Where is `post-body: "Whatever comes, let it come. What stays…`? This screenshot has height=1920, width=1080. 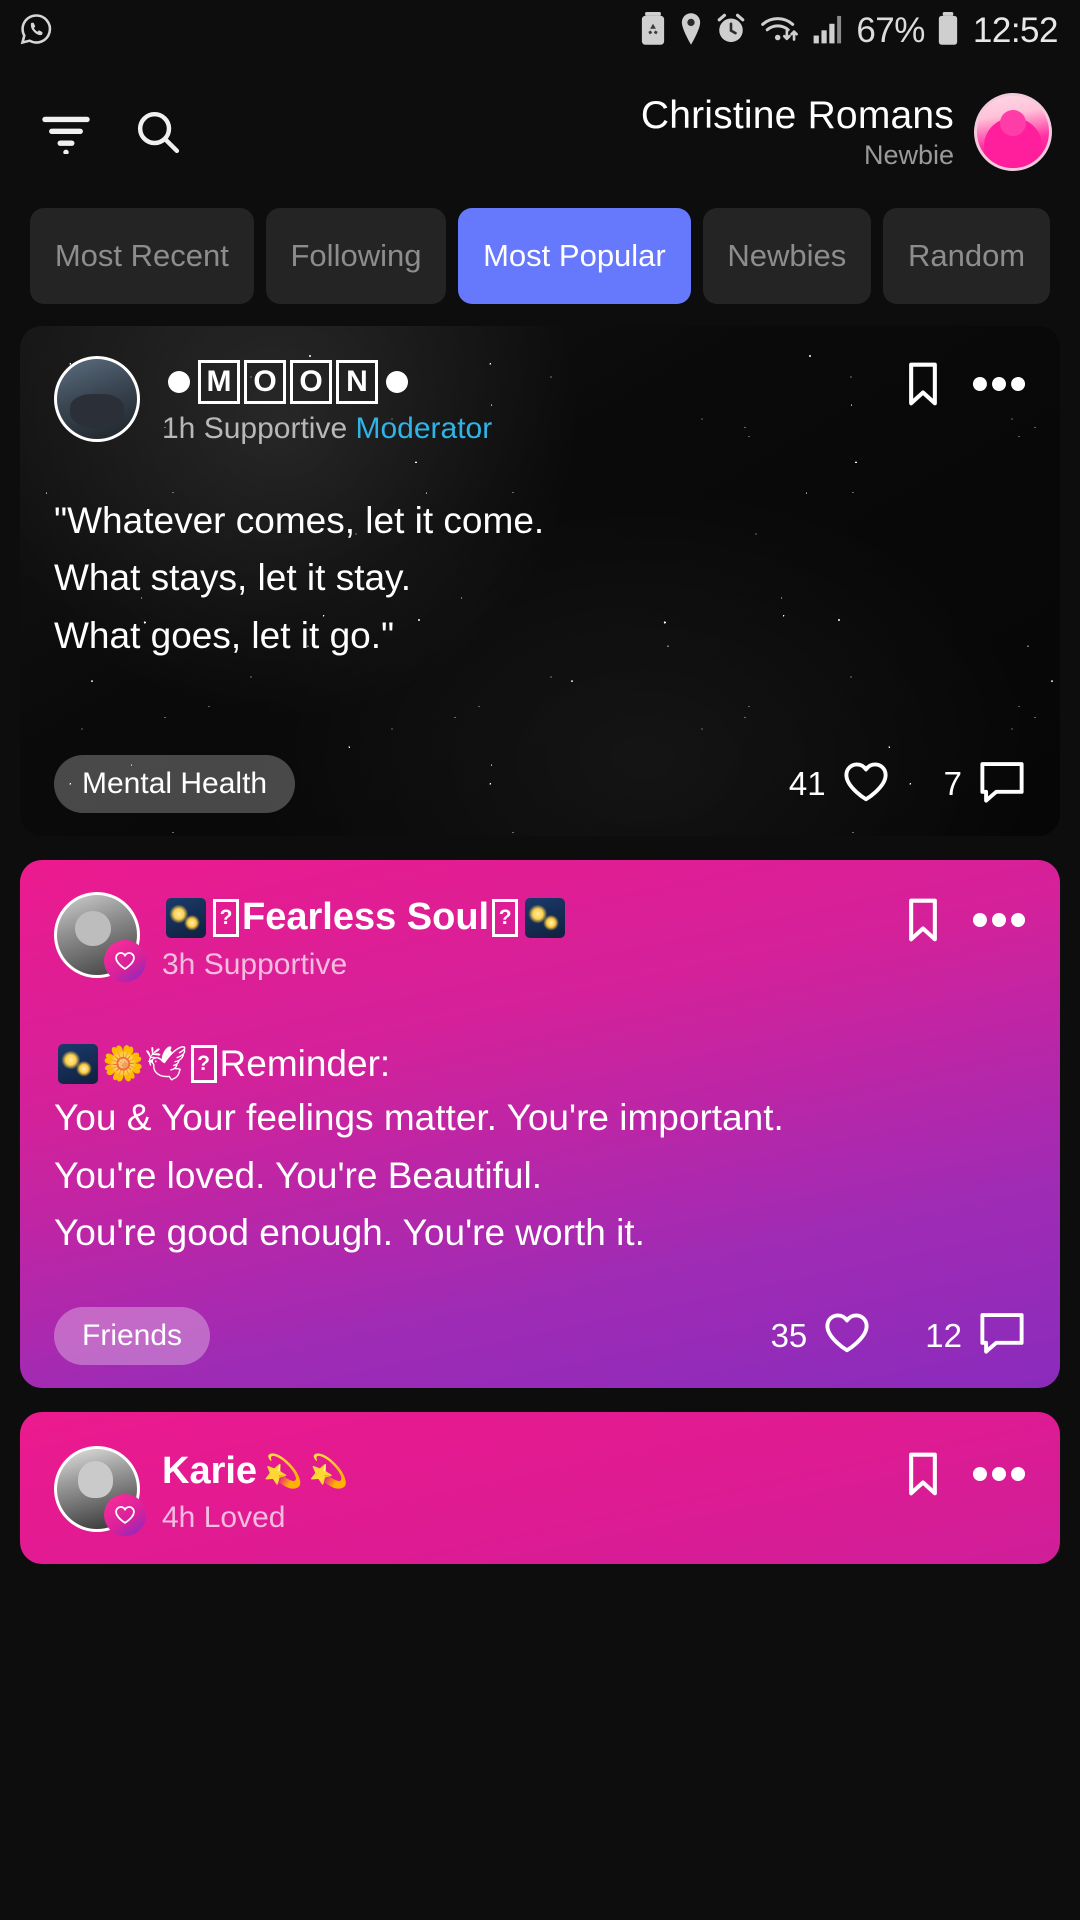
post-body: "Whatever comes, let it come. What stays… is located at coordinates (540, 578).